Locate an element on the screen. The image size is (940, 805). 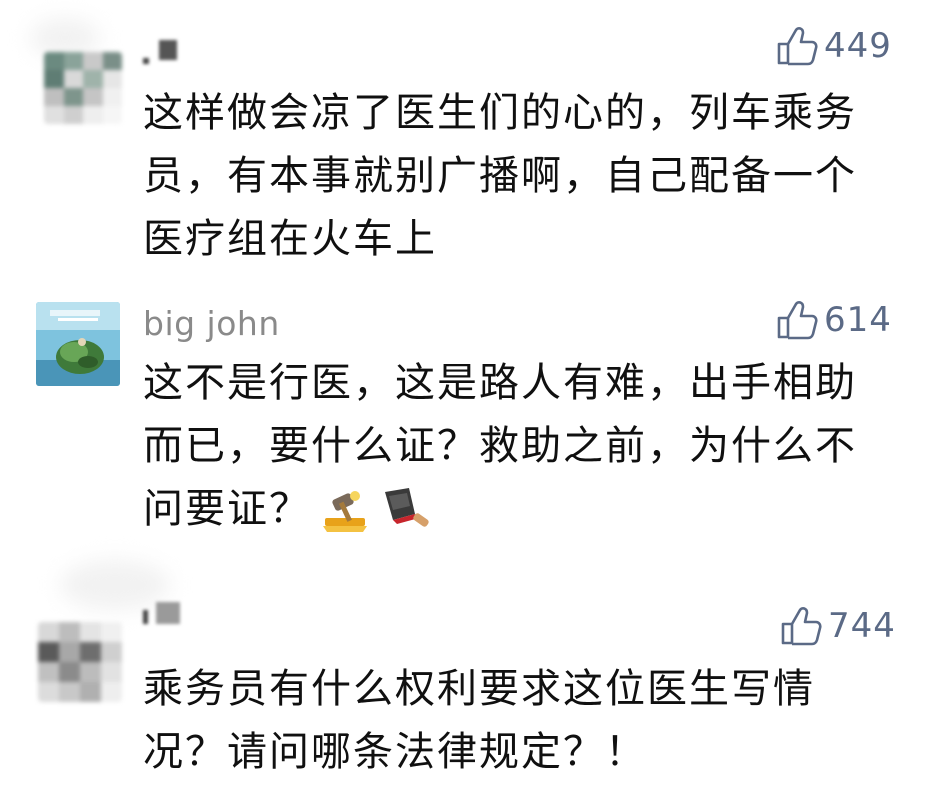
comment-line: 医疗组在火车上 is located at coordinates (290, 239).